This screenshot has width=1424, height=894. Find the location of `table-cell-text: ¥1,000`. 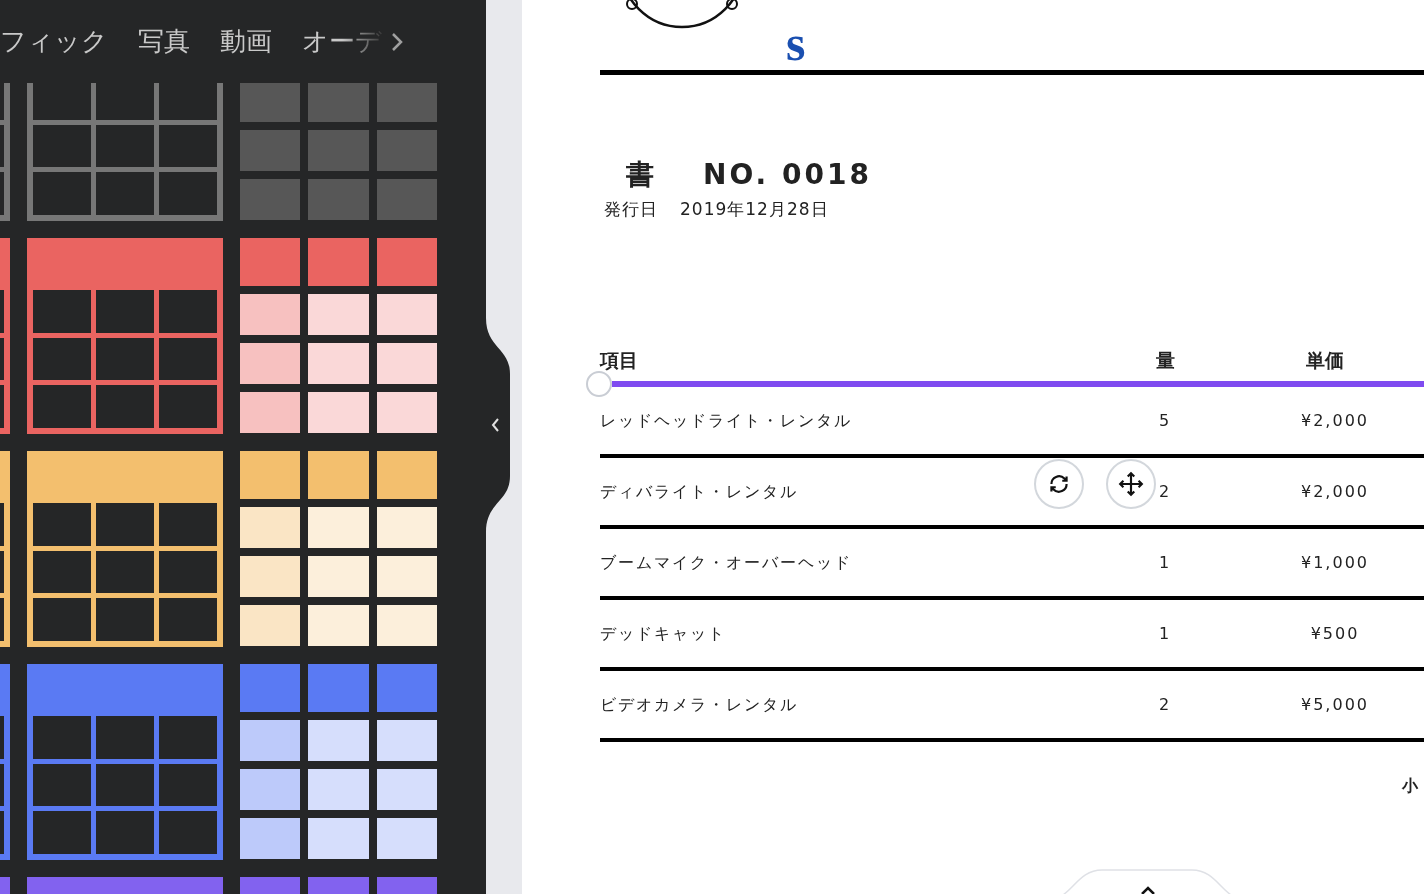

table-cell-text: ¥1,000 is located at coordinates (1335, 562).